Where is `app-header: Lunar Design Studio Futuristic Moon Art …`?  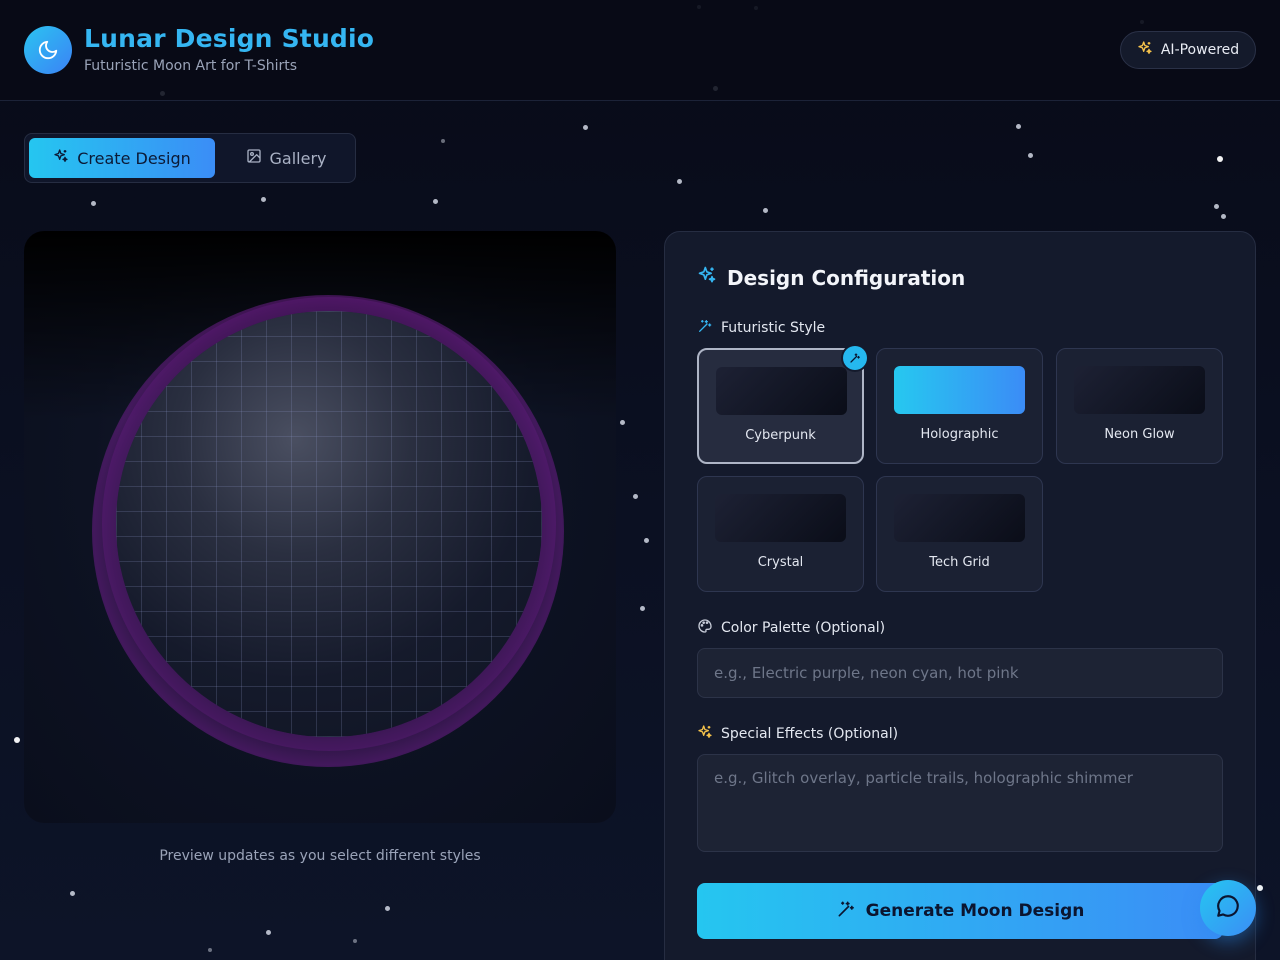 app-header: Lunar Design Studio Futuristic Moon Art … is located at coordinates (640, 50).